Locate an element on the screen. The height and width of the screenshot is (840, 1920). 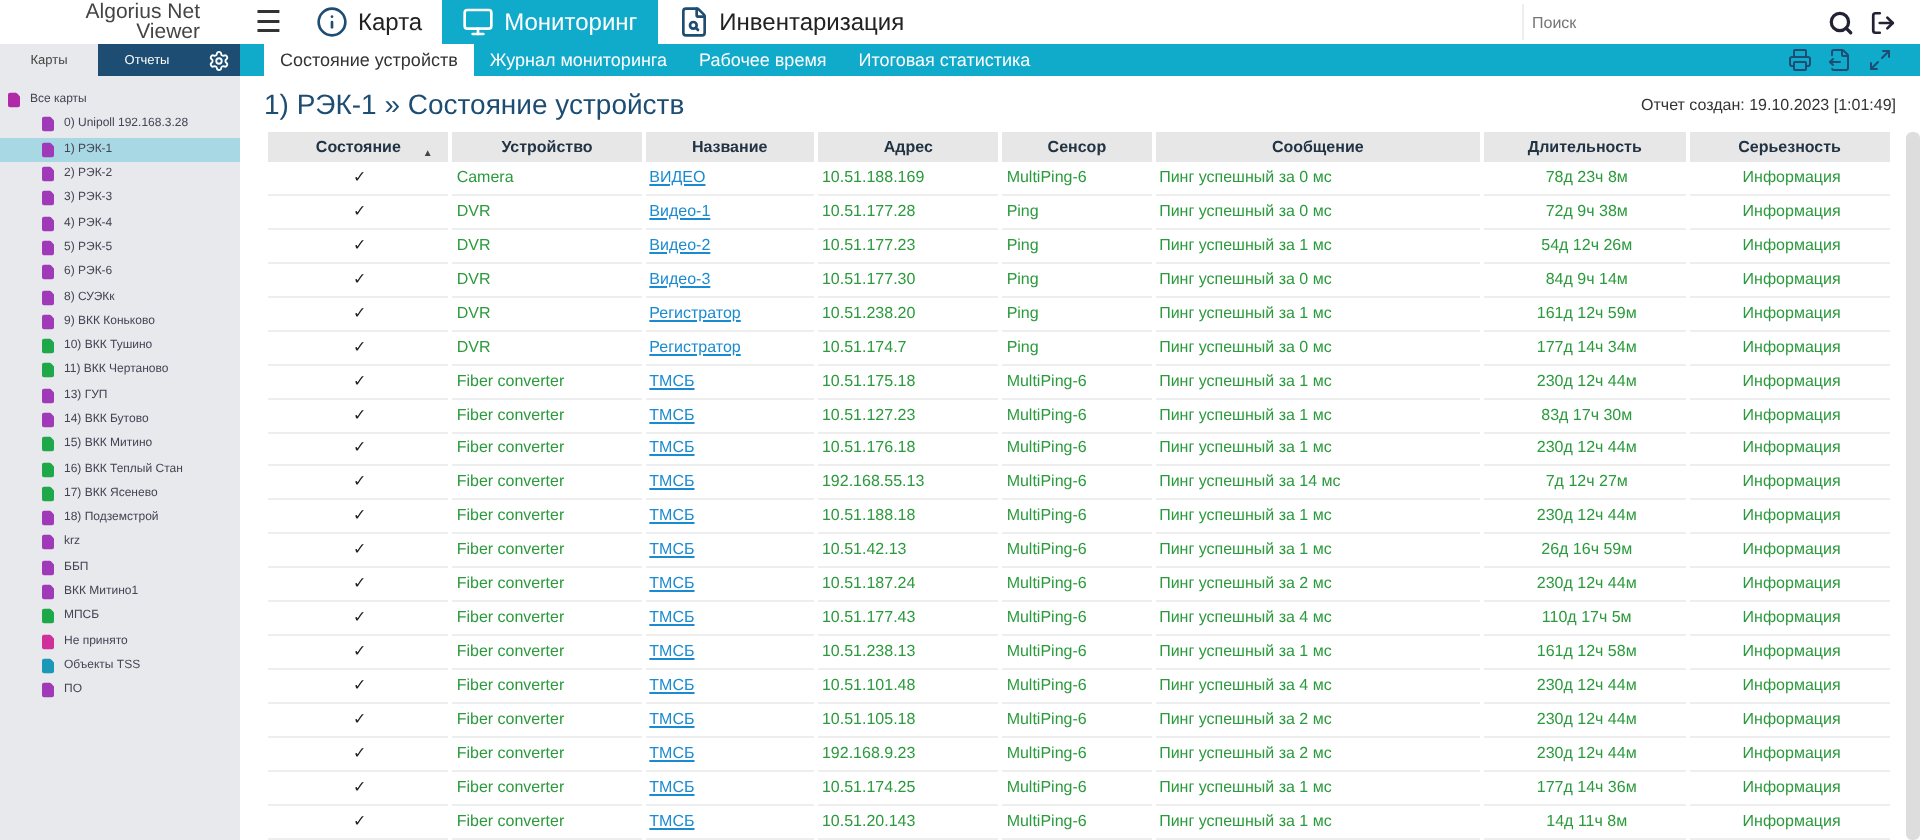
scrollbar is located at coordinates (1913, 486).